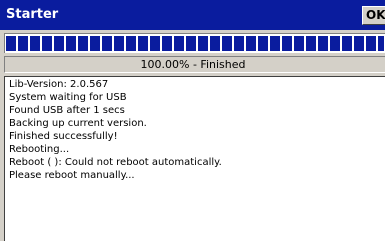  Describe the element at coordinates (63, 136) in the screenshot. I see `log-line: Finished successfully!` at that location.